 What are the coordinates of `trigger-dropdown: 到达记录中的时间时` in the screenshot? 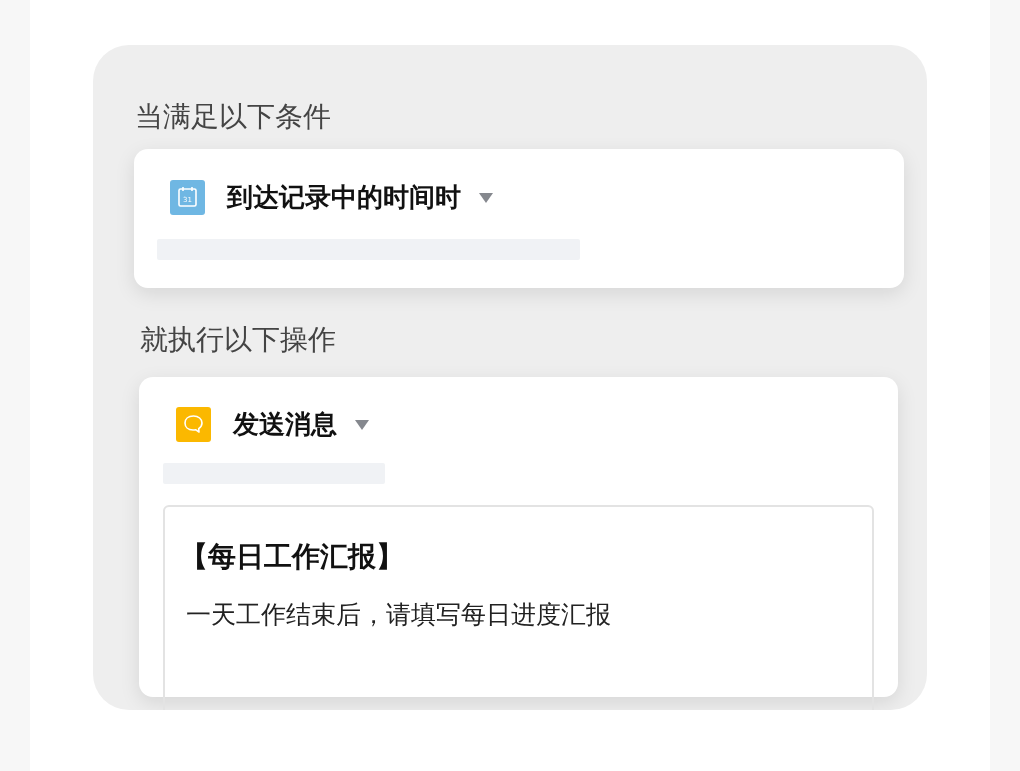 It's located at (344, 197).